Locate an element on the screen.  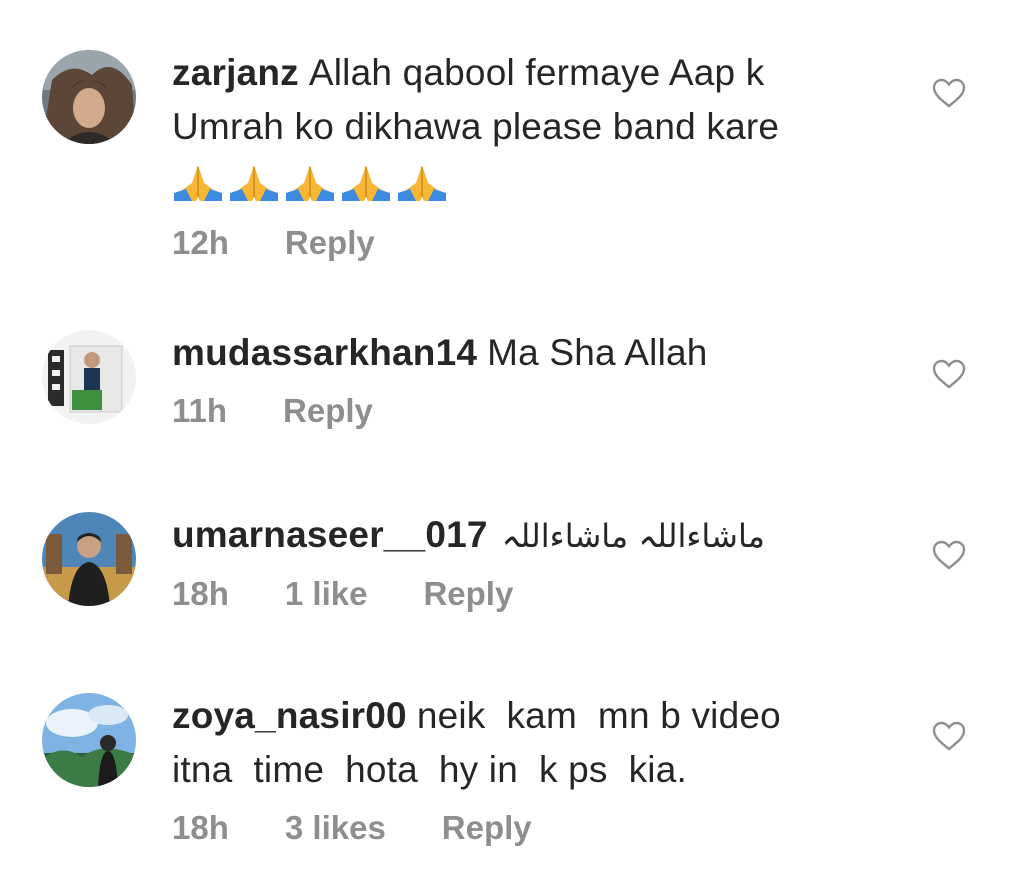
comment-text: mudassarkhan14 Ma Sha Allah is located at coordinates (532, 353).